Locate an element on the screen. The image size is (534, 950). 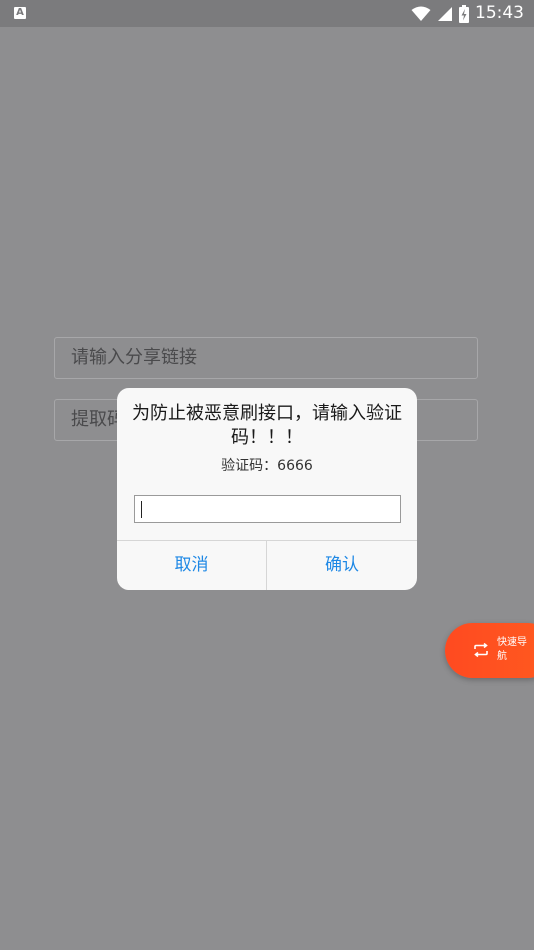
cancel-button: 取消 is located at coordinates (191, 565).